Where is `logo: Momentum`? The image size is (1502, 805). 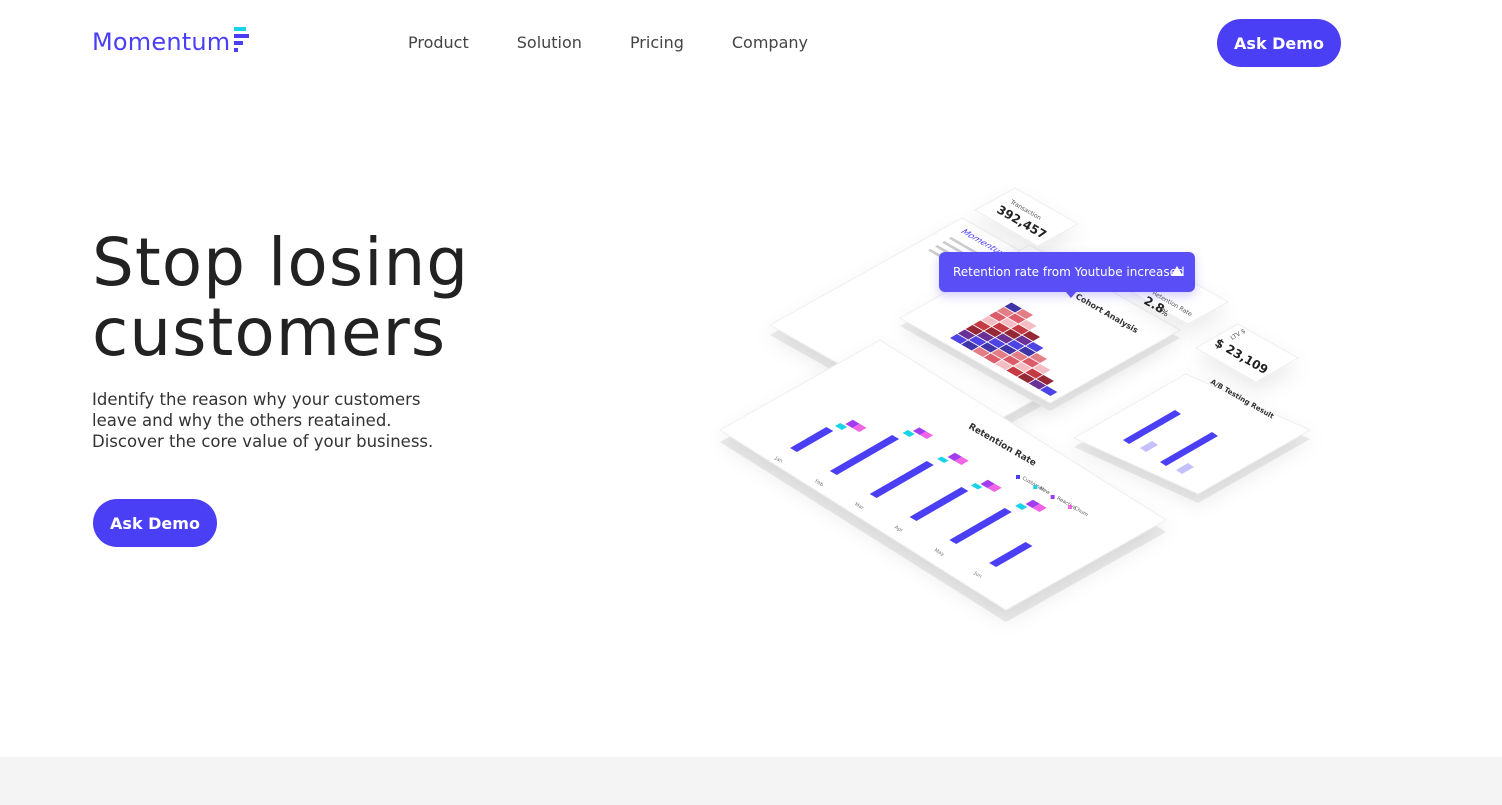
logo: Momentum is located at coordinates (171, 41).